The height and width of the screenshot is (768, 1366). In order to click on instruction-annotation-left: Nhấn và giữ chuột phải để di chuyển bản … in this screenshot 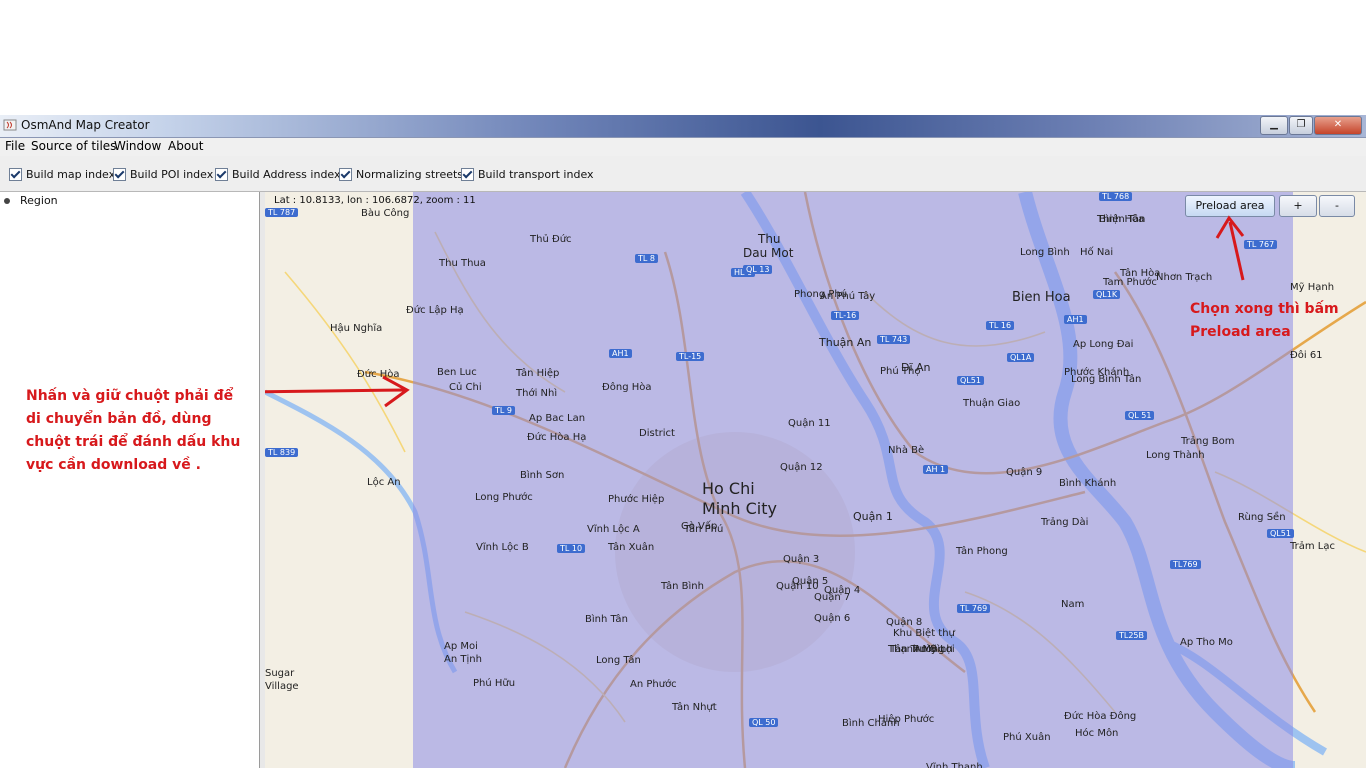, I will do `click(133, 431)`.